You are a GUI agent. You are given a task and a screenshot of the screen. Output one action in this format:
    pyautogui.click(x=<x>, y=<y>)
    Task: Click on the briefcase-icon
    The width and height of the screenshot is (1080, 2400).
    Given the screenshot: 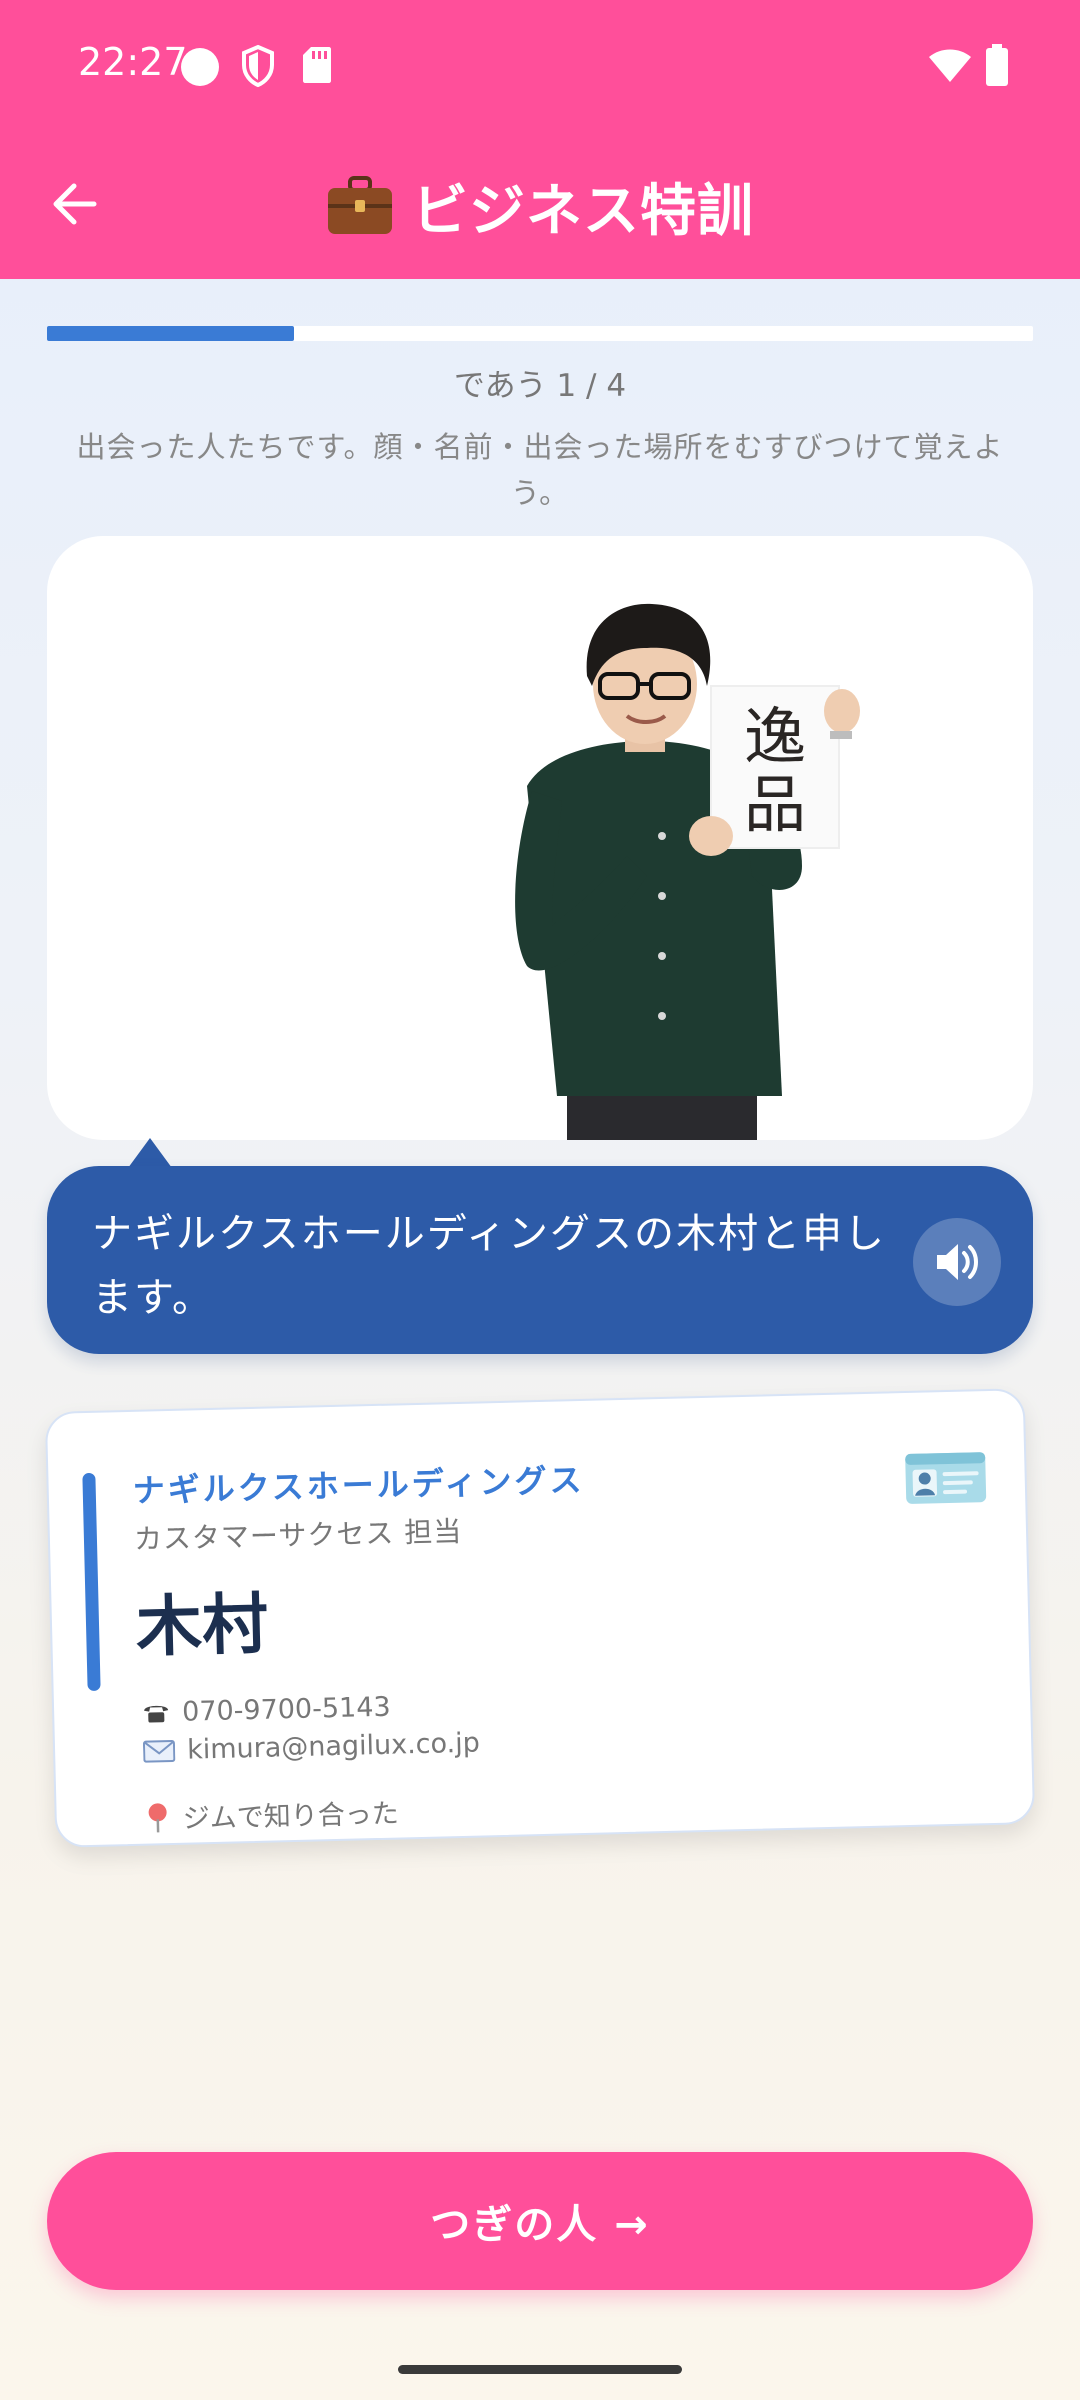 What is the action you would take?
    pyautogui.click(x=360, y=205)
    